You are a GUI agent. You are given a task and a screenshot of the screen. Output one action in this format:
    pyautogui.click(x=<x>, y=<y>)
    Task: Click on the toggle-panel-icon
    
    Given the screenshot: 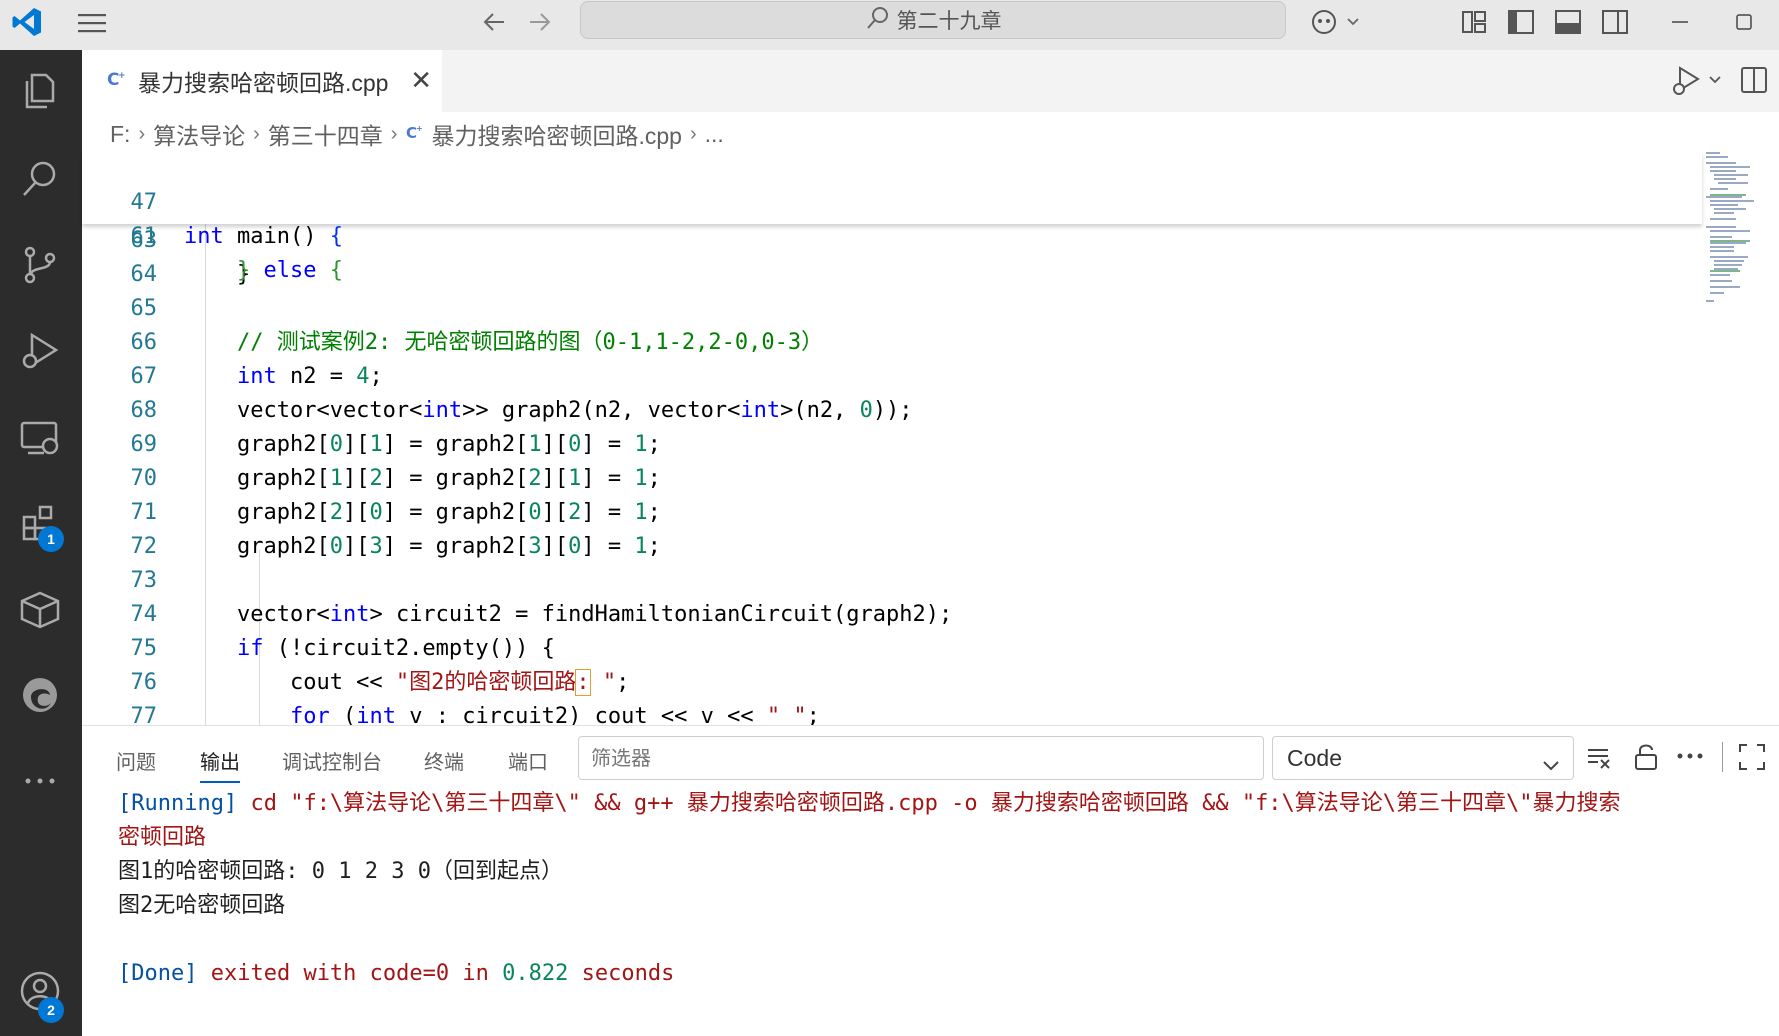 What is the action you would take?
    pyautogui.click(x=1568, y=24)
    